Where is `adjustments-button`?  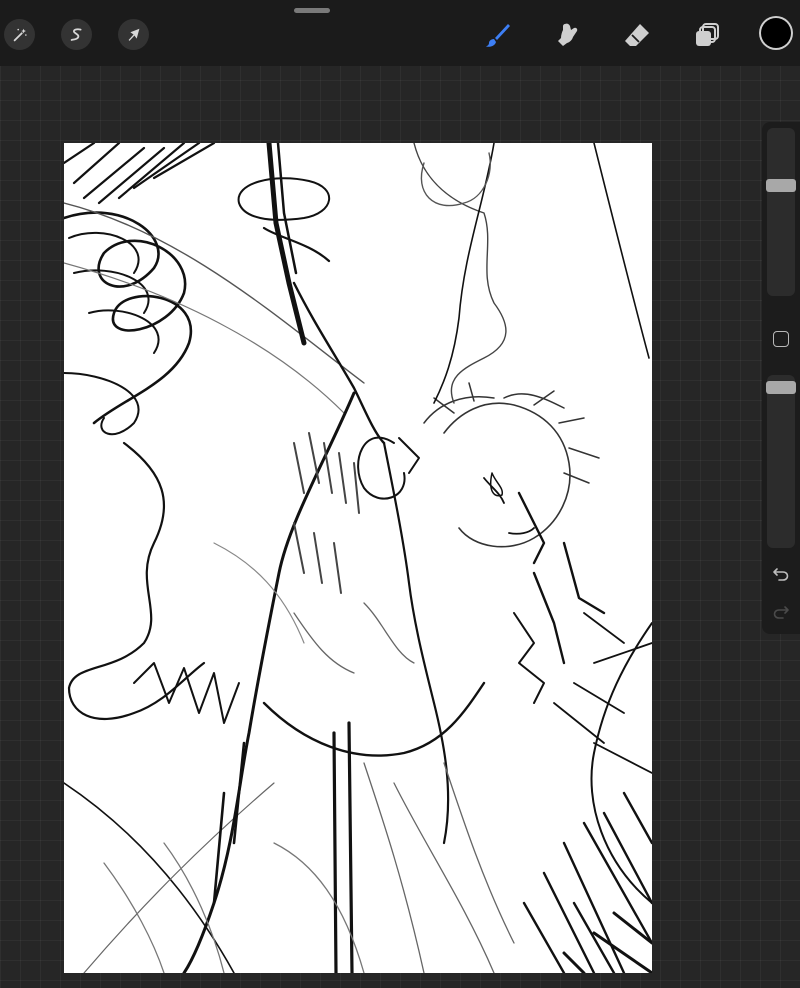
adjustments-button is located at coordinates (19, 34).